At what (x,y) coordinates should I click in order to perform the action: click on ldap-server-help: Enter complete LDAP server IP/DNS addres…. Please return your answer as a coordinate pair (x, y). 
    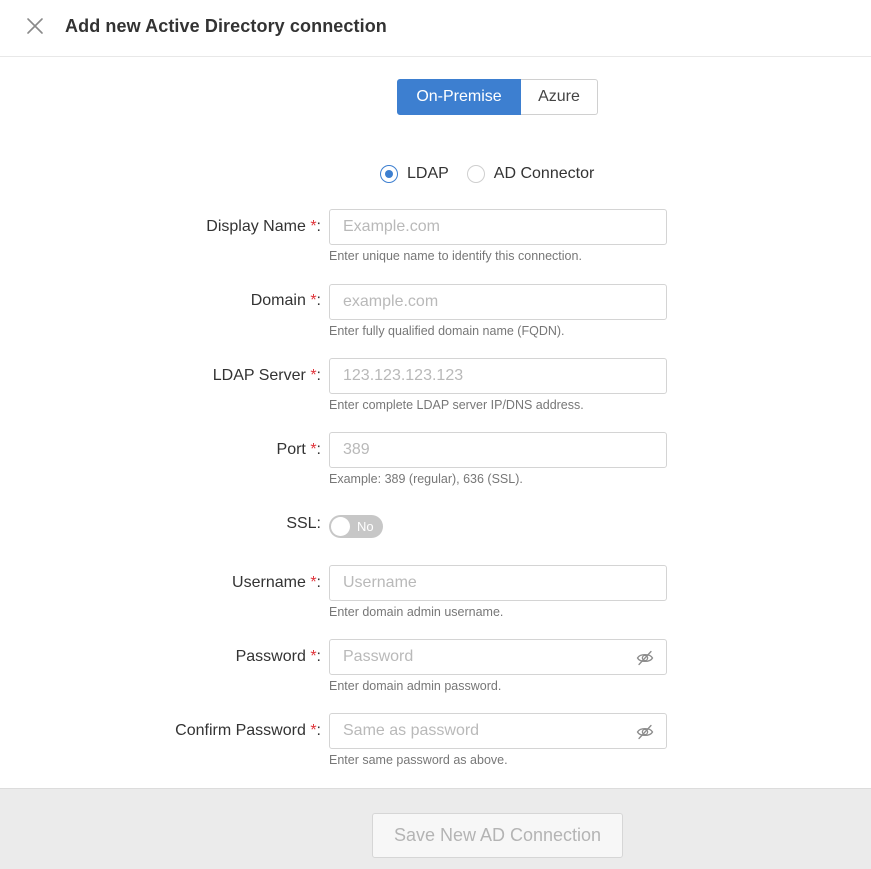
    Looking at the image, I should click on (456, 405).